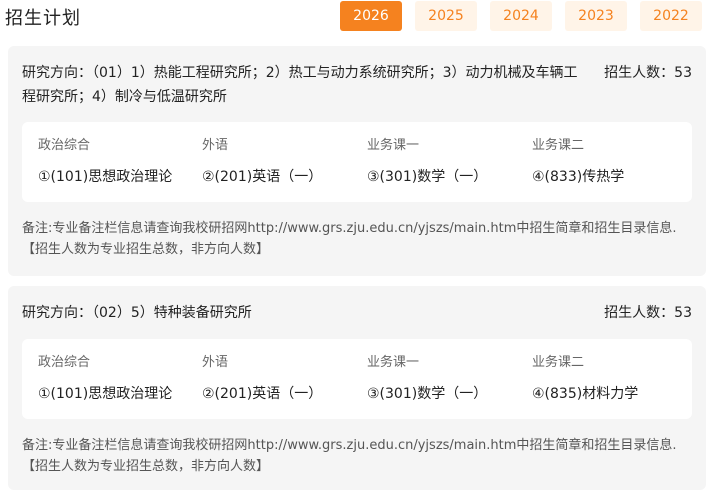 Image resolution: width=710 pixels, height=494 pixels. What do you see at coordinates (578, 177) in the screenshot?
I see `subject-value: ④(833)传热学` at bounding box center [578, 177].